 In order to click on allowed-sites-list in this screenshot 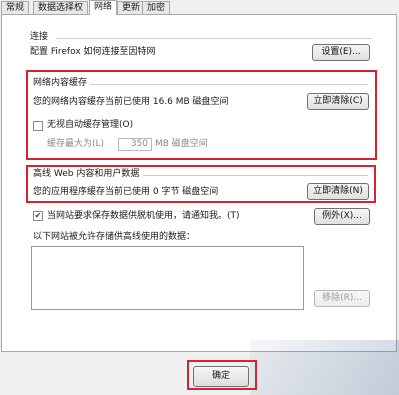, I will do `click(167, 278)`.